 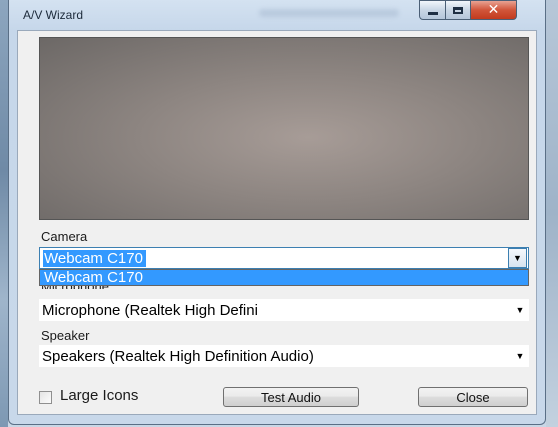 I want to click on microphone-selected-value: Microphone (Realtek High Defini, so click(x=150, y=310).